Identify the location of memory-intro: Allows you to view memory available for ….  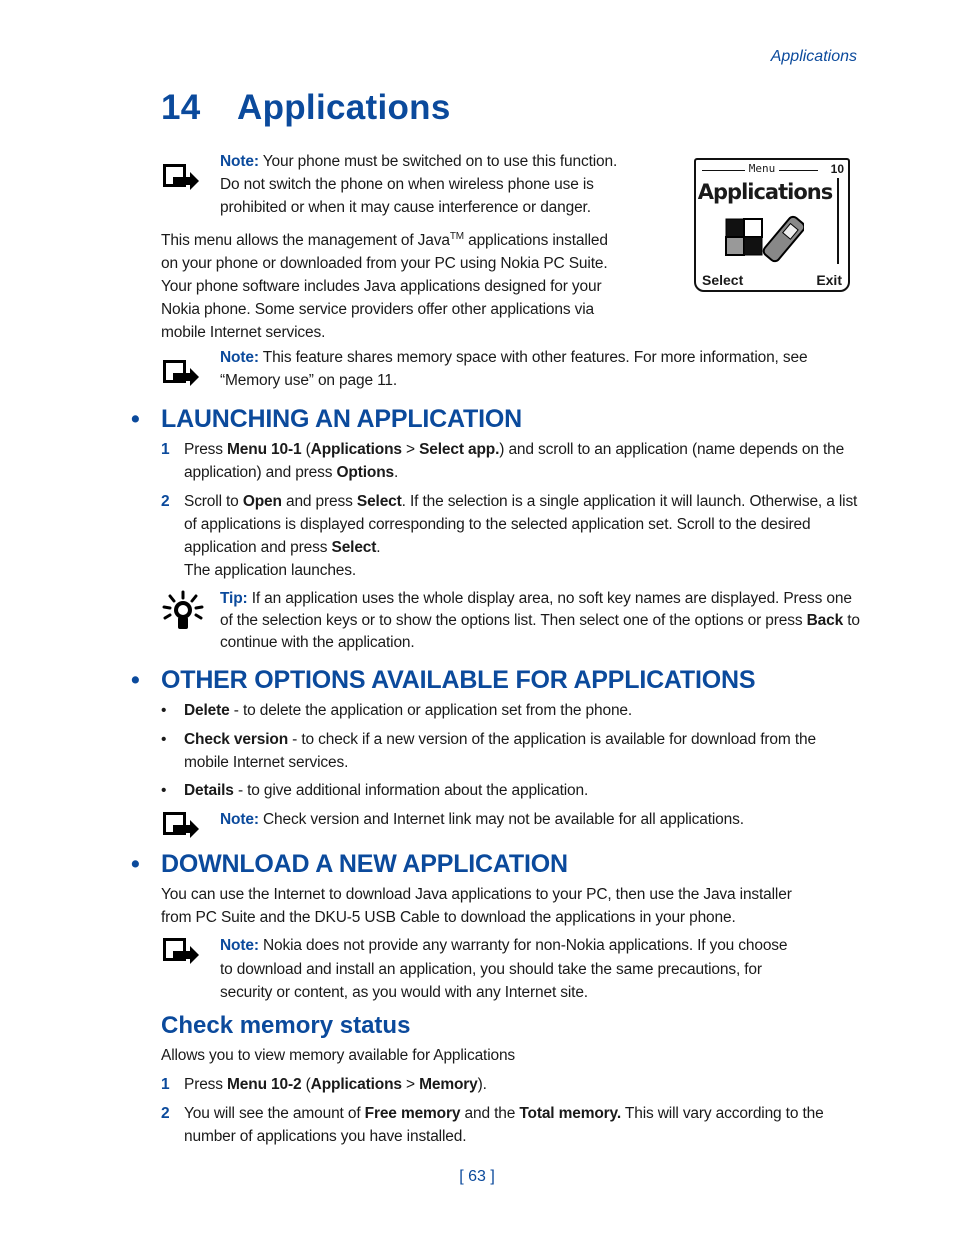
(338, 1055).